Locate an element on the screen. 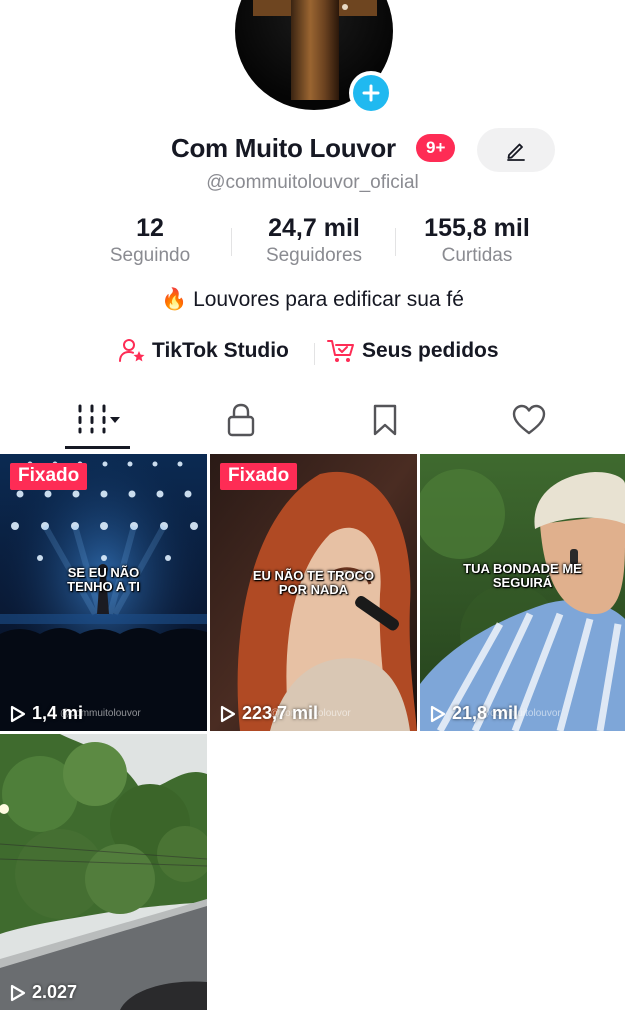 The height and width of the screenshot is (1018, 625). view-count: 2.027 is located at coordinates (43, 992).